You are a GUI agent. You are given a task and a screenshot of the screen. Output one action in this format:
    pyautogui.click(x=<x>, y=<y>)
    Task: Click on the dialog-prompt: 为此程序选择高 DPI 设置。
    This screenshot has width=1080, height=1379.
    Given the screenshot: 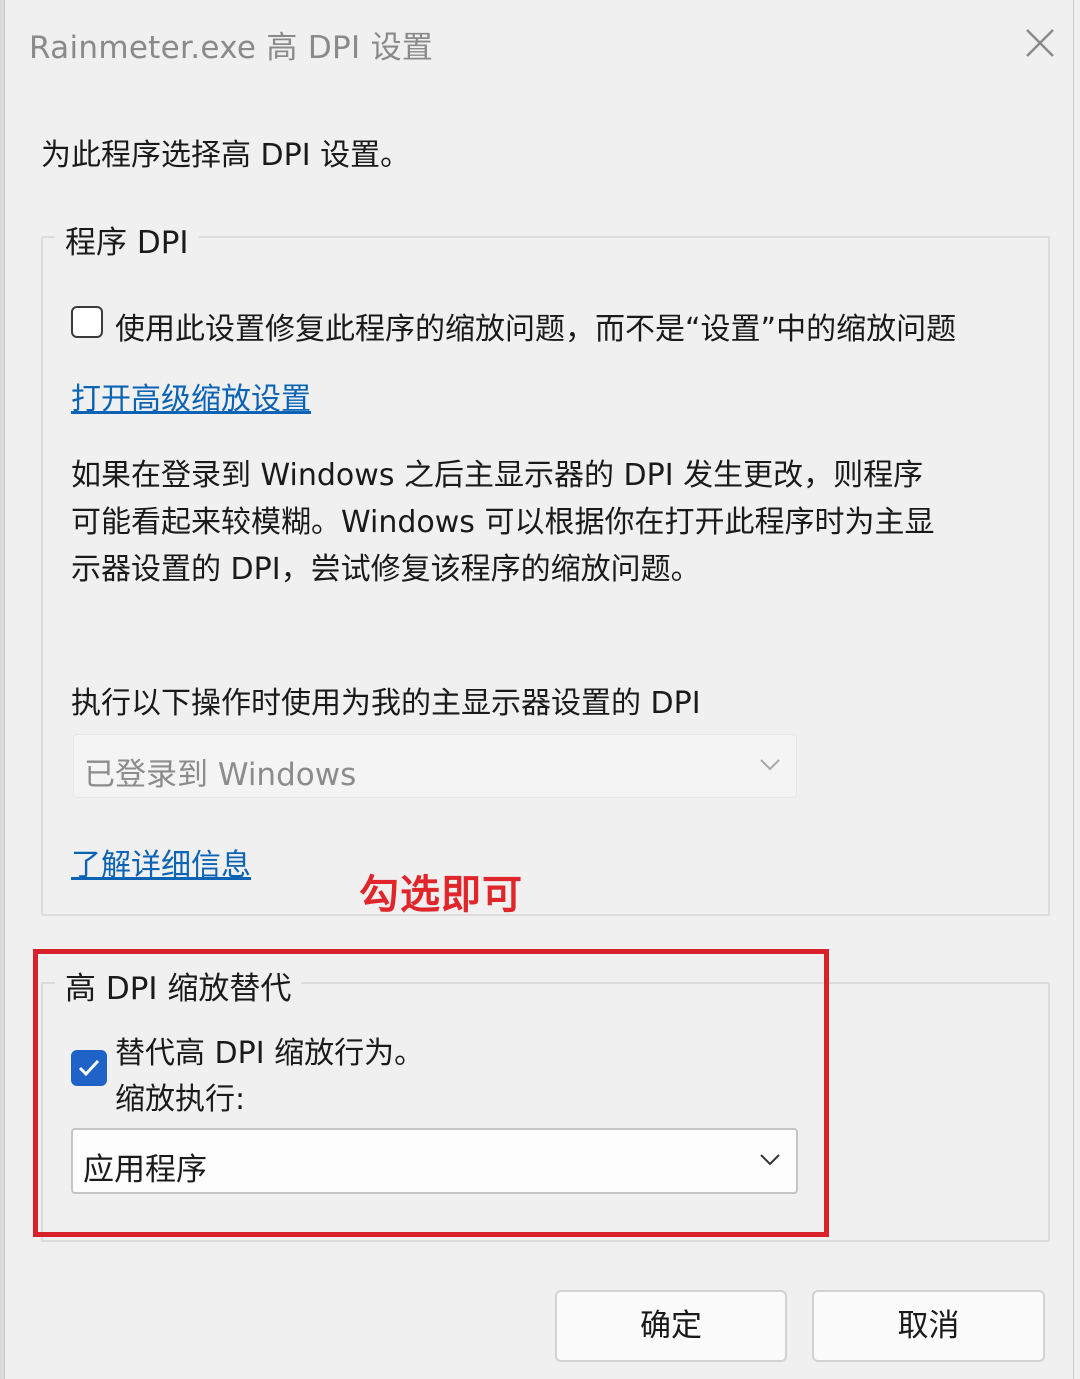 What is the action you would take?
    pyautogui.click(x=226, y=155)
    